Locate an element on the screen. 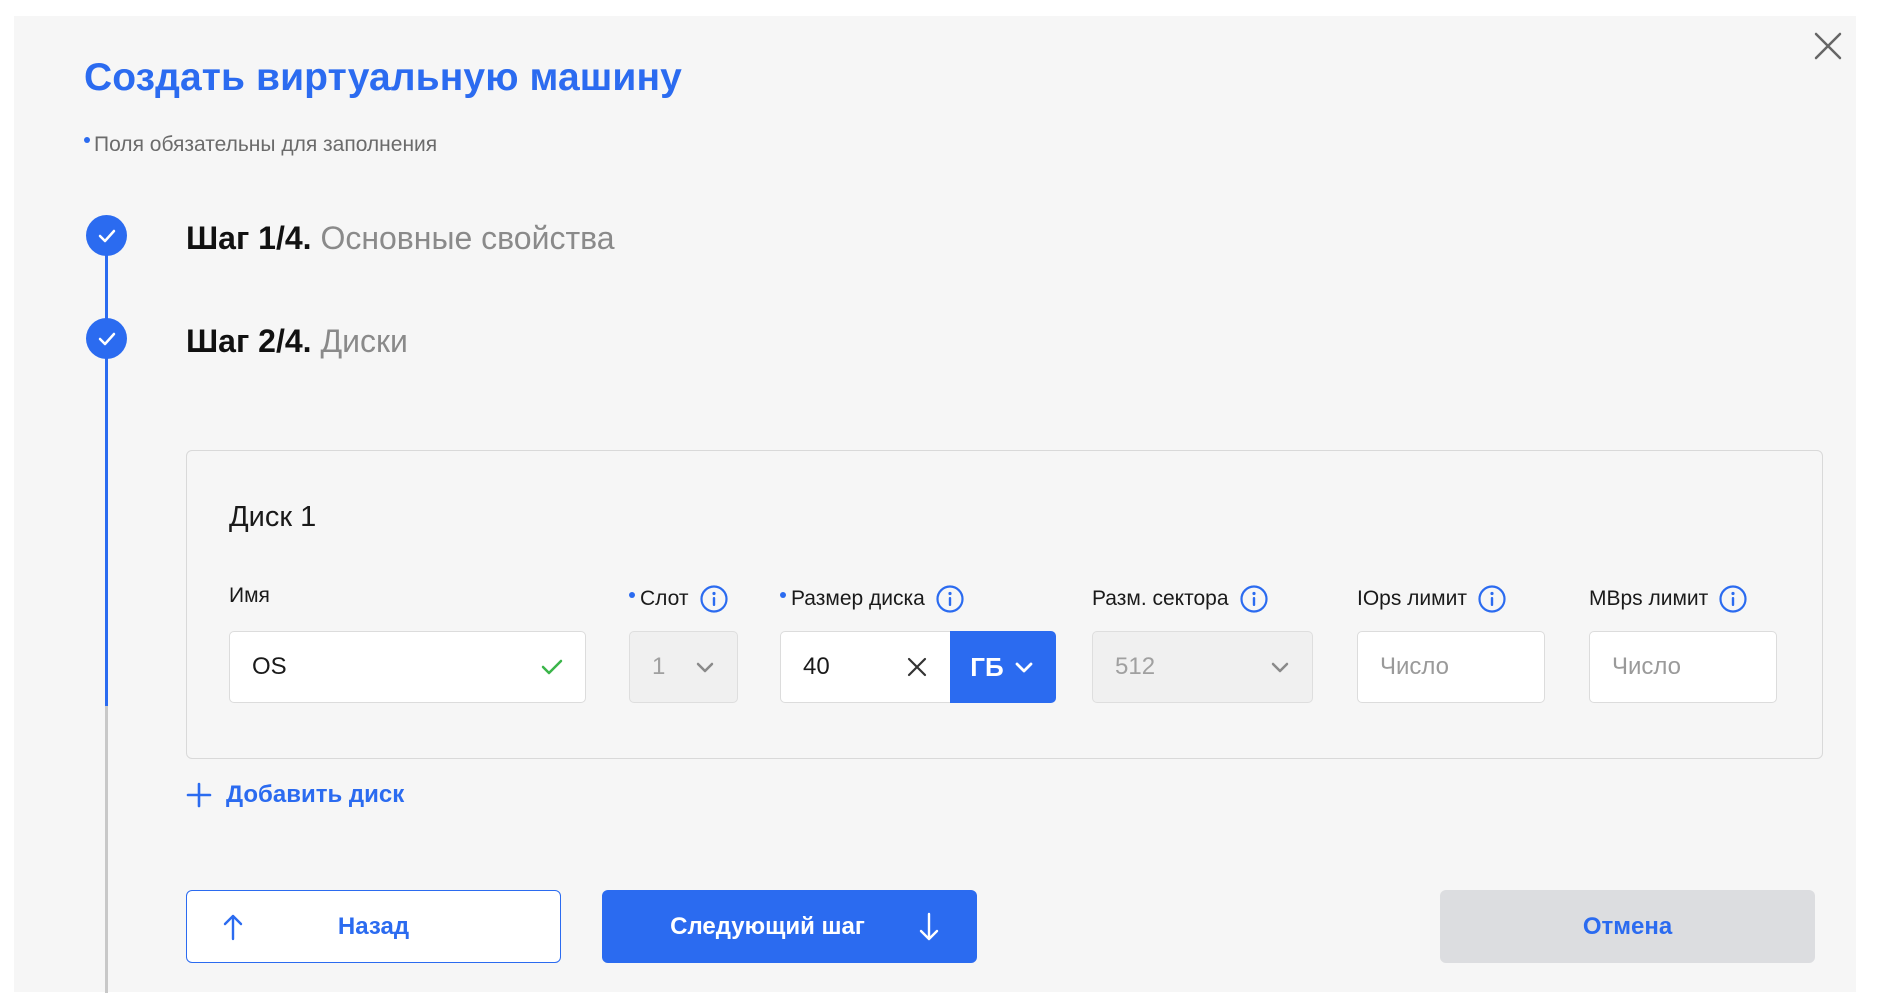 This screenshot has height=993, width=1883. valid-check-icon is located at coordinates (552, 667).